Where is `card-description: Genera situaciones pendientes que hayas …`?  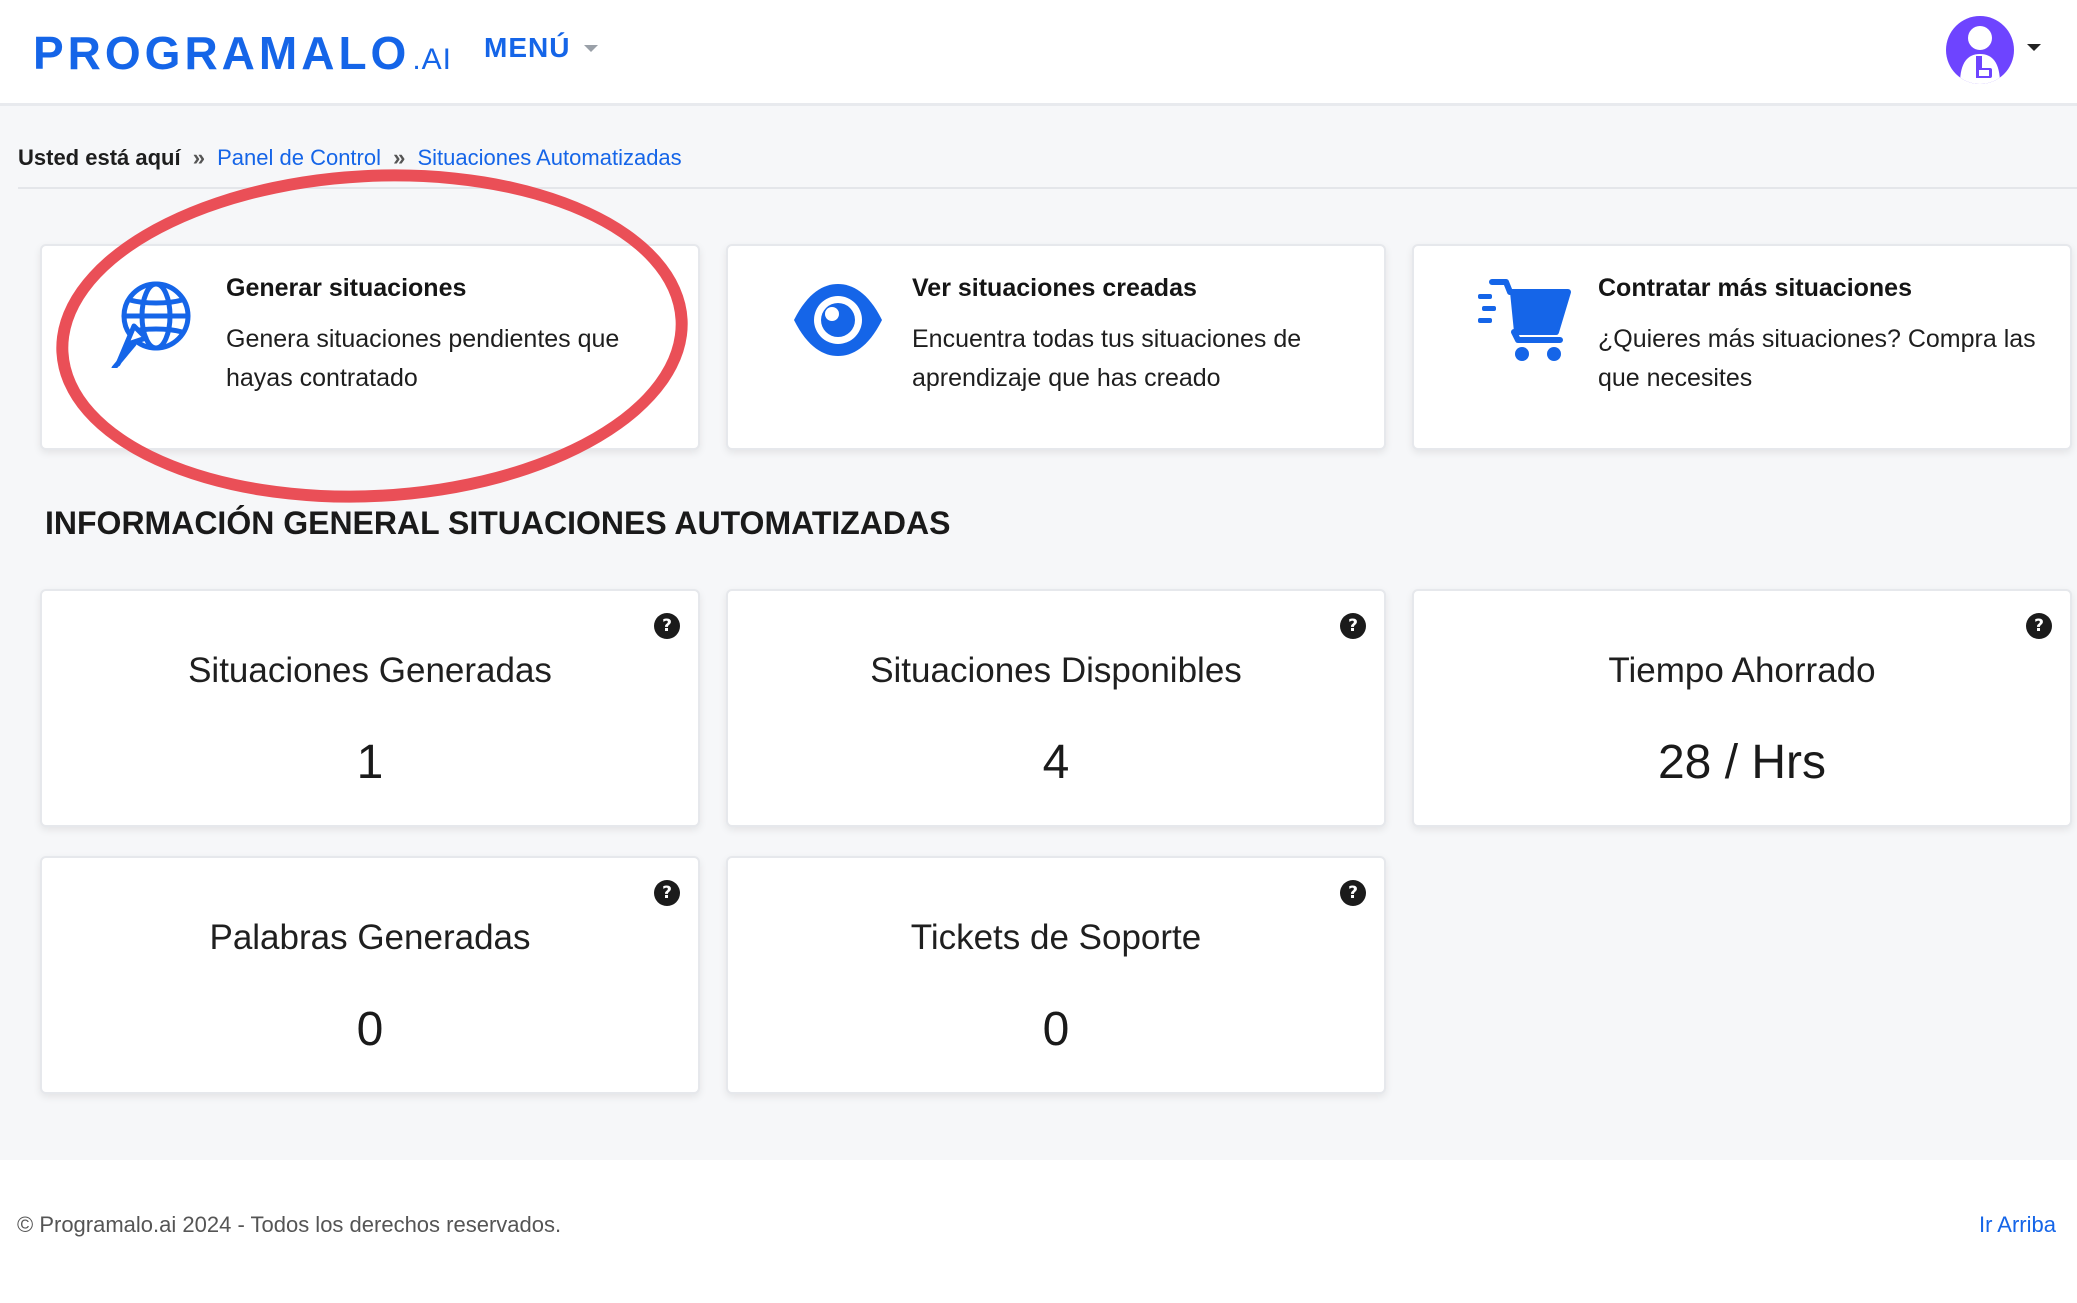
card-description: Genera situaciones pendientes que hayas … is located at coordinates (423, 358).